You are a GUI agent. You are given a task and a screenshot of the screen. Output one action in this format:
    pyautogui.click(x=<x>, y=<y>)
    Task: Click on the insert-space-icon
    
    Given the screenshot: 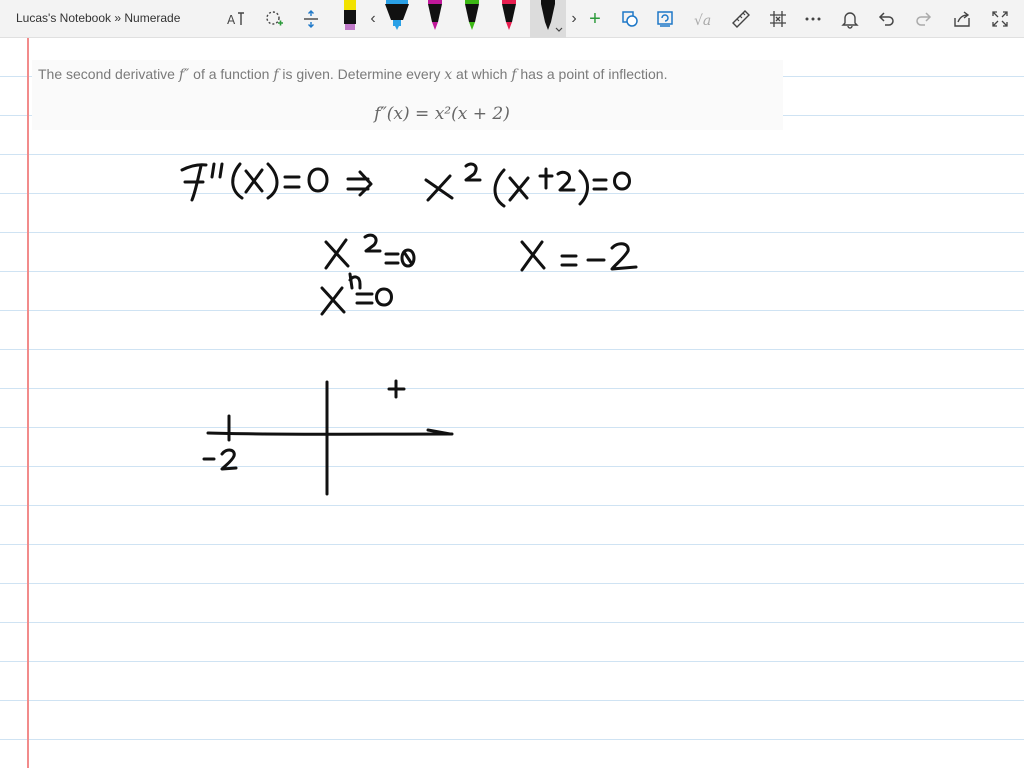 What is the action you would take?
    pyautogui.click(x=311, y=19)
    